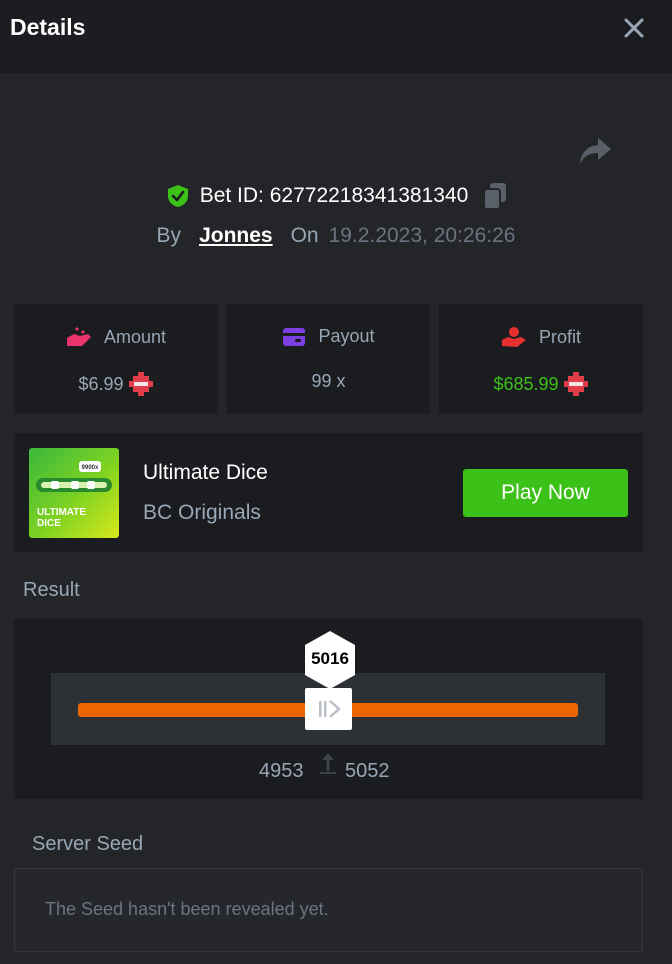 The height and width of the screenshot is (964, 672). Describe the element at coordinates (202, 512) in the screenshot. I see `game-provider: BC Originals` at that location.